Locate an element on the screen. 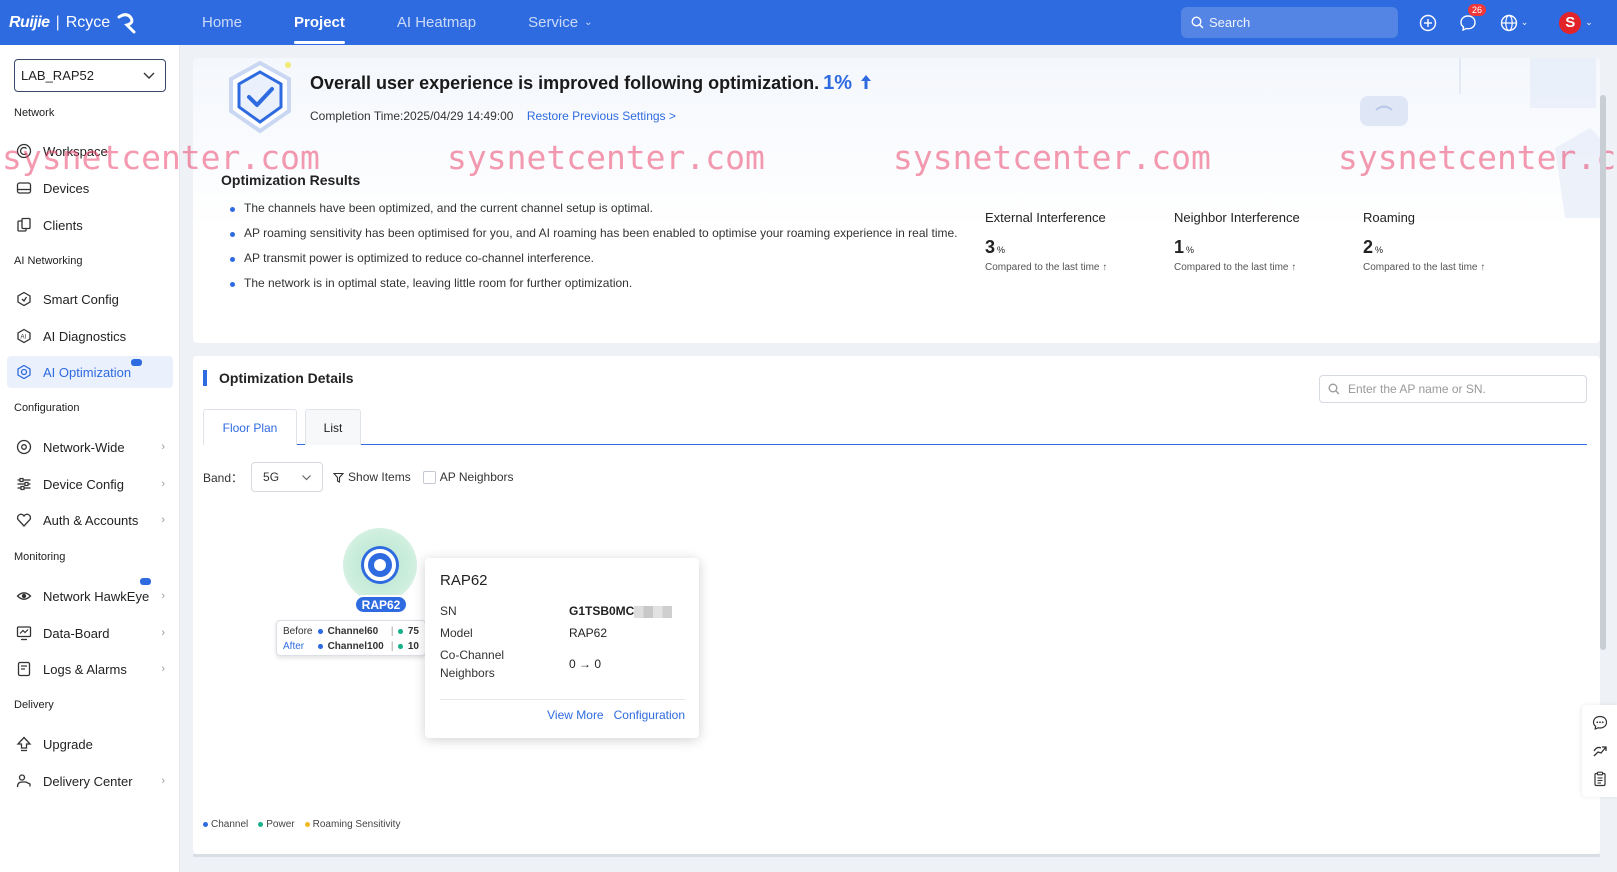 The height and width of the screenshot is (872, 1617). chat-icon is located at coordinates (1600, 723).